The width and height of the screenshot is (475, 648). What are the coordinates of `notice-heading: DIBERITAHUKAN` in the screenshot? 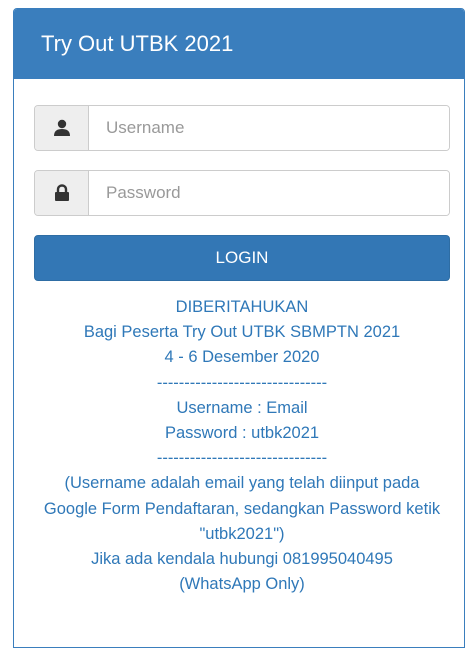 It's located at (242, 307).